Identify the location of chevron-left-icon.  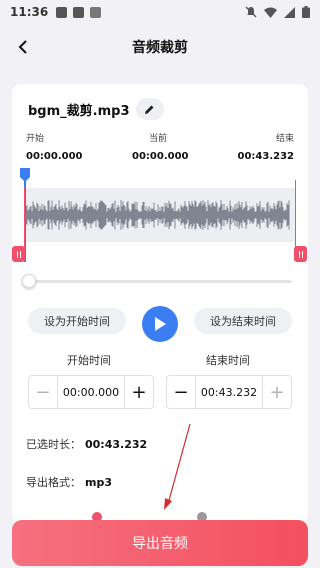
(22, 47).